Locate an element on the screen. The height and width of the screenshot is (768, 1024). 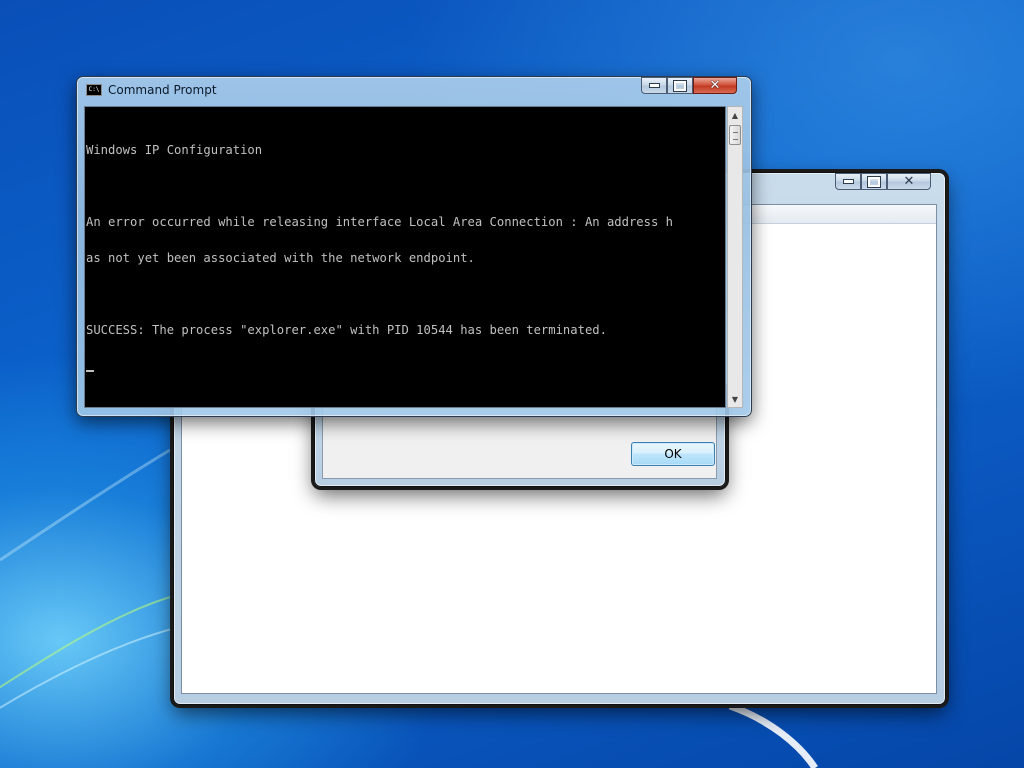
console-line: Windows IP Configuration is located at coordinates (174, 150).